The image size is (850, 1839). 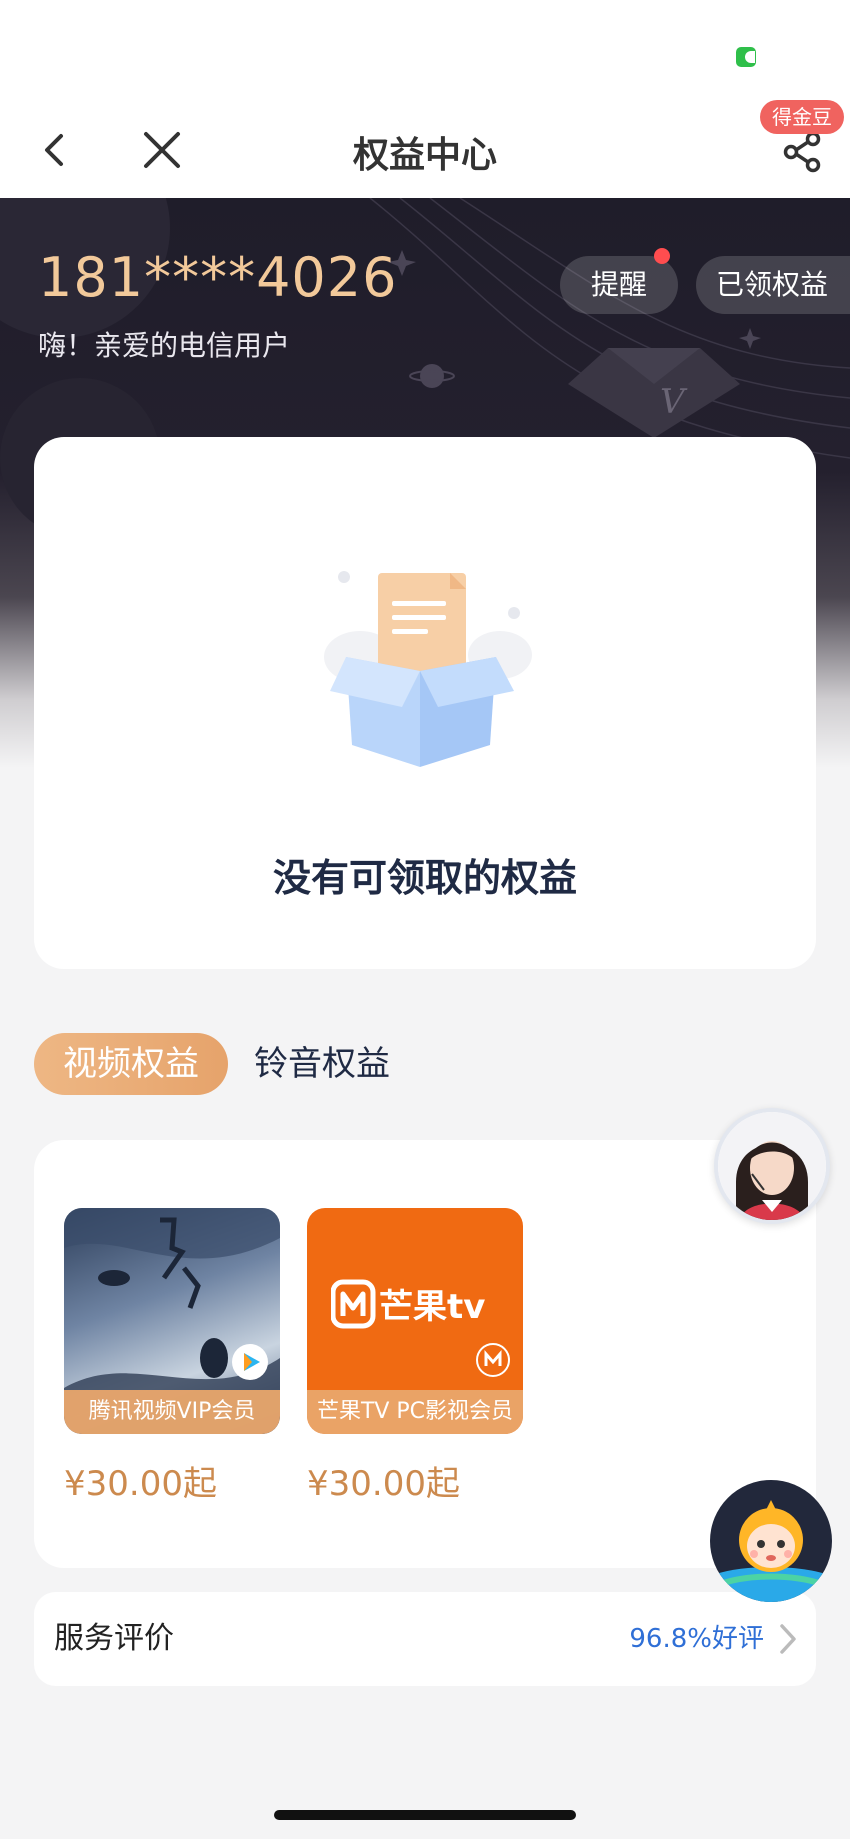 I want to click on agent-portrait, so click(x=772, y=1166).